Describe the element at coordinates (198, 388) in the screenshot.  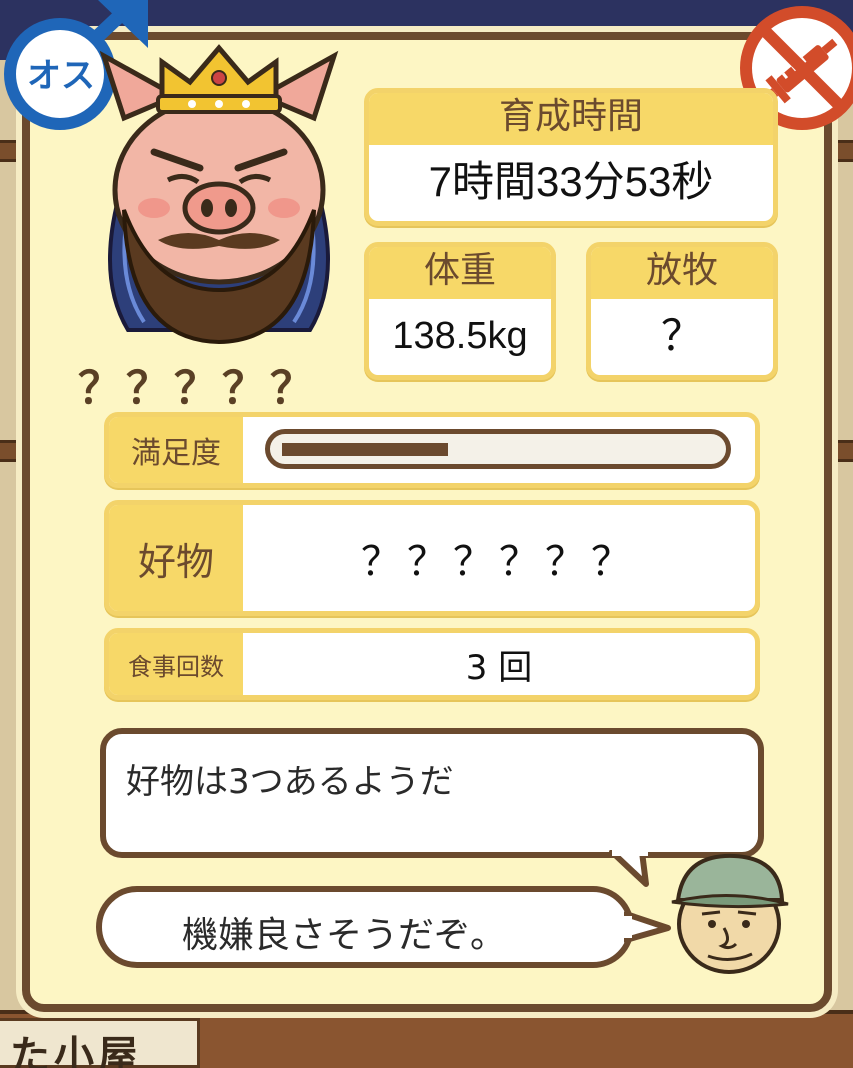
I see `pig-name: ？？？？？` at that location.